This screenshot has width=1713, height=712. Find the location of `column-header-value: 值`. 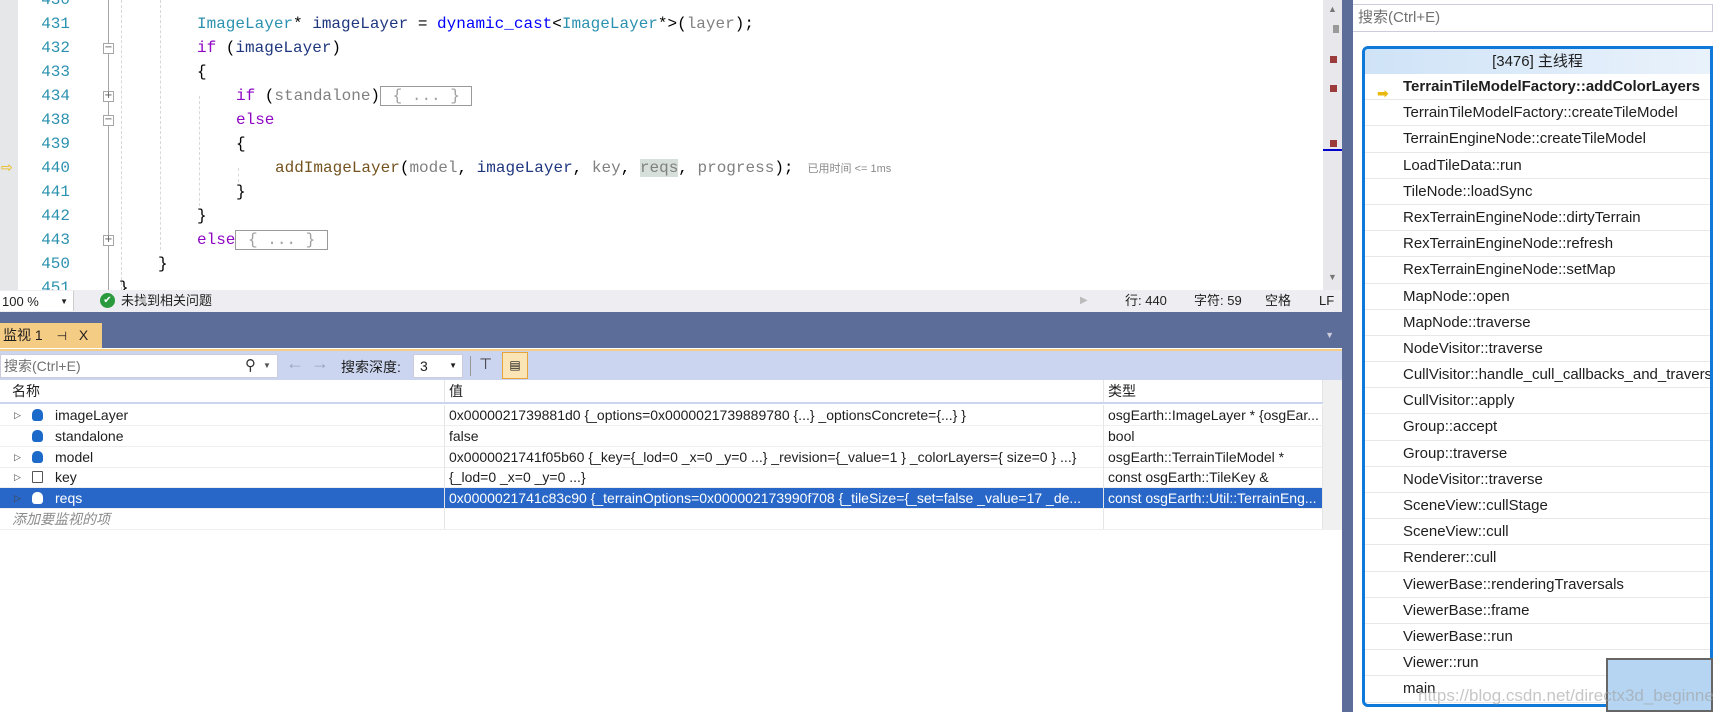

column-header-value: 值 is located at coordinates (774, 391).